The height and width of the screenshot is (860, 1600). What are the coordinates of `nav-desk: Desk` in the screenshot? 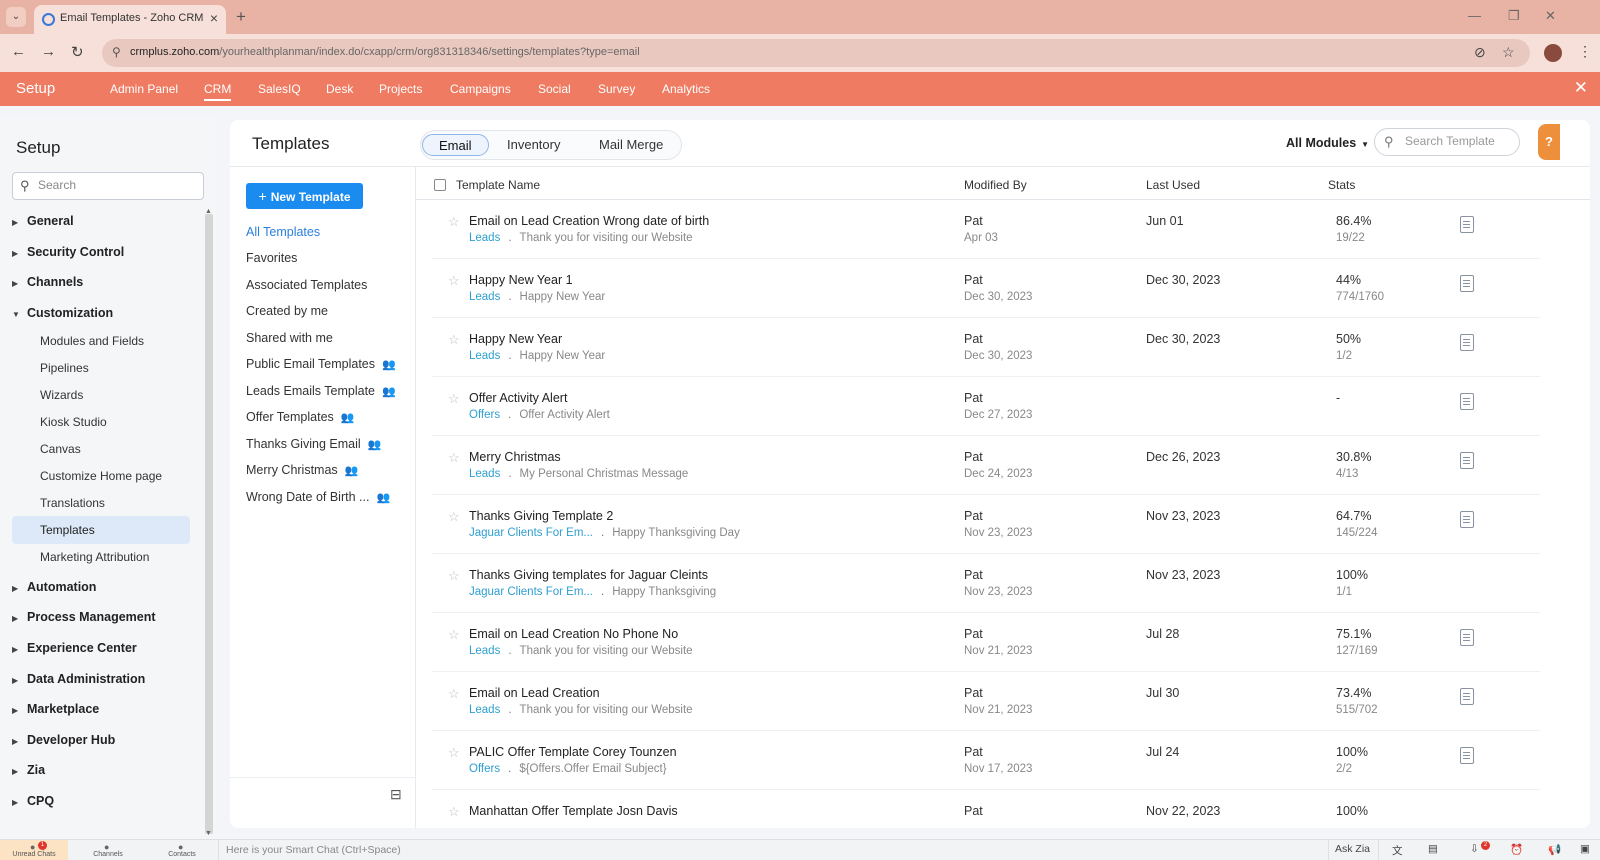 It's located at (339, 89).